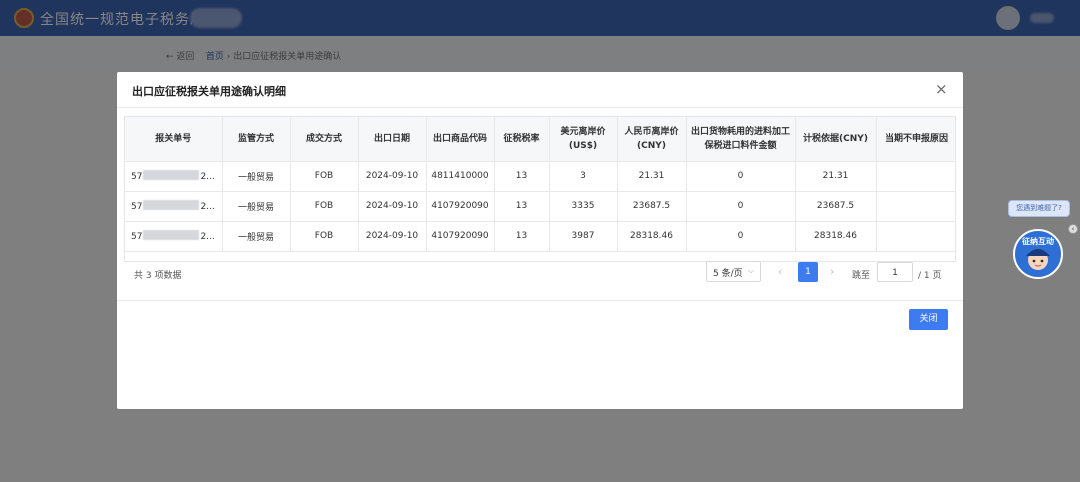 The width and height of the screenshot is (1080, 482). What do you see at coordinates (741, 139) in the screenshot?
I see `column-header: 出口货物耗用的进料加工保税进口料件金额` at bounding box center [741, 139].